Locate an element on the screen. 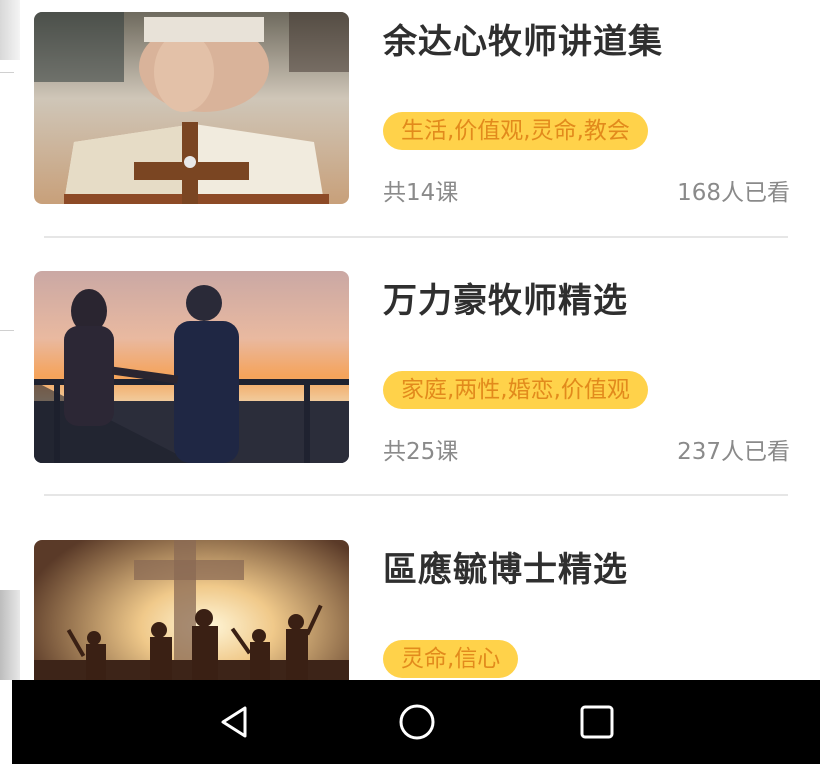  course-tag-badge: 生活,价值观,灵命,教会 is located at coordinates (515, 131).